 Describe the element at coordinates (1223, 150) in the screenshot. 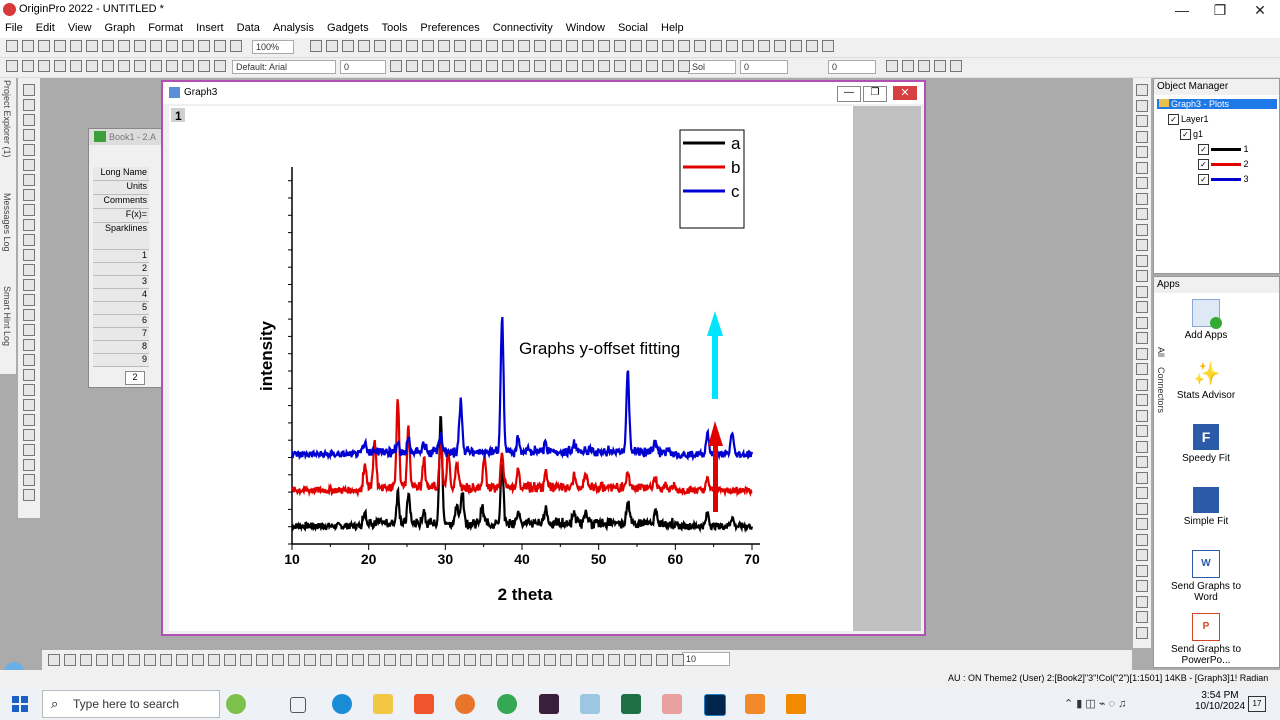

I see `tree-plot-1: ✓ 1` at that location.